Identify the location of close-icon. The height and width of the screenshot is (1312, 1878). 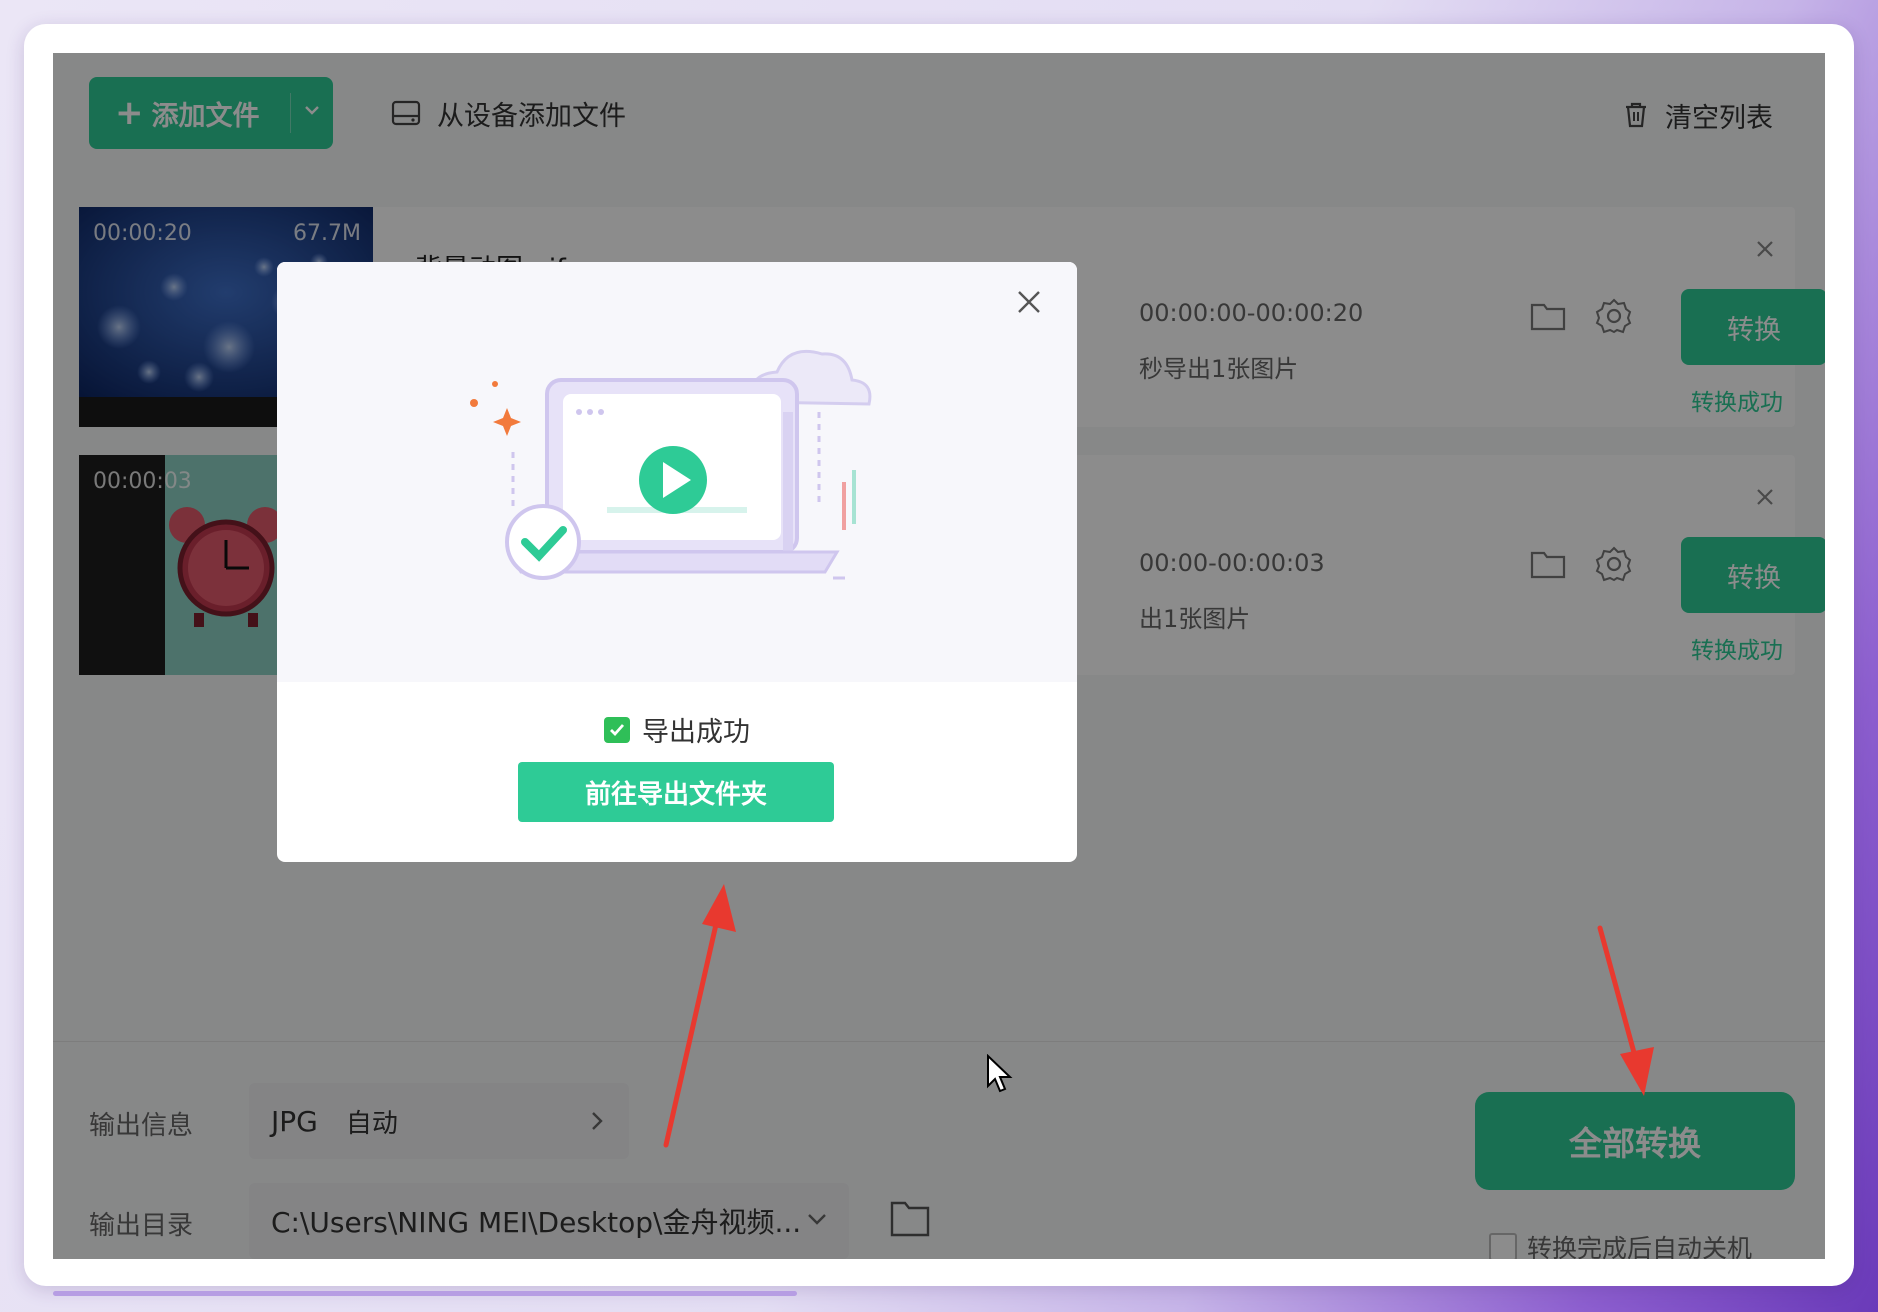
(1029, 302).